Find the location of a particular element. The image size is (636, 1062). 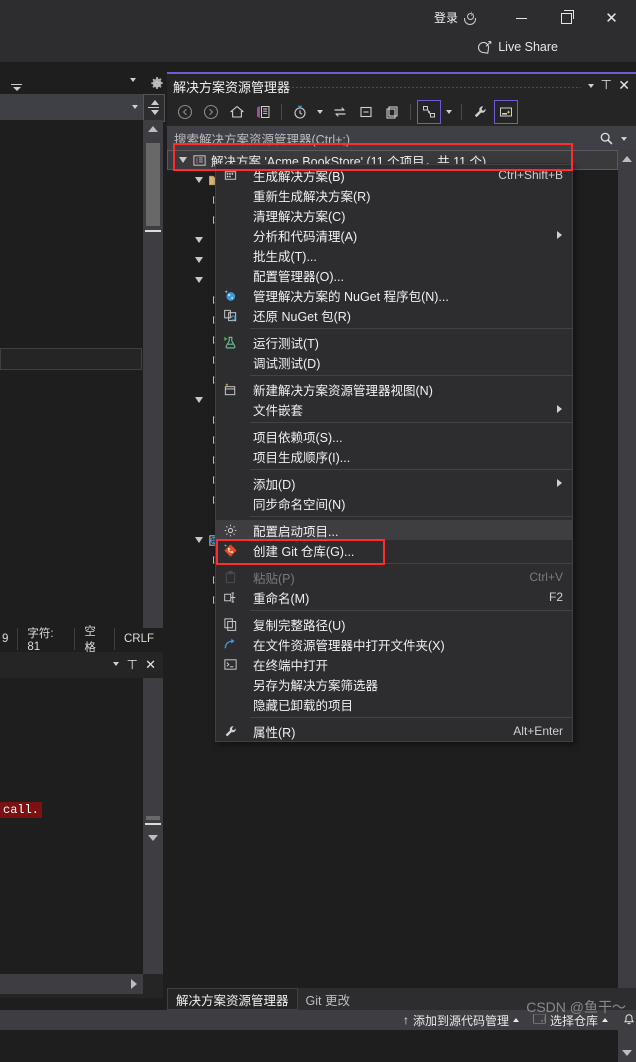

menu-item: 添加(D) is located at coordinates (394, 483).